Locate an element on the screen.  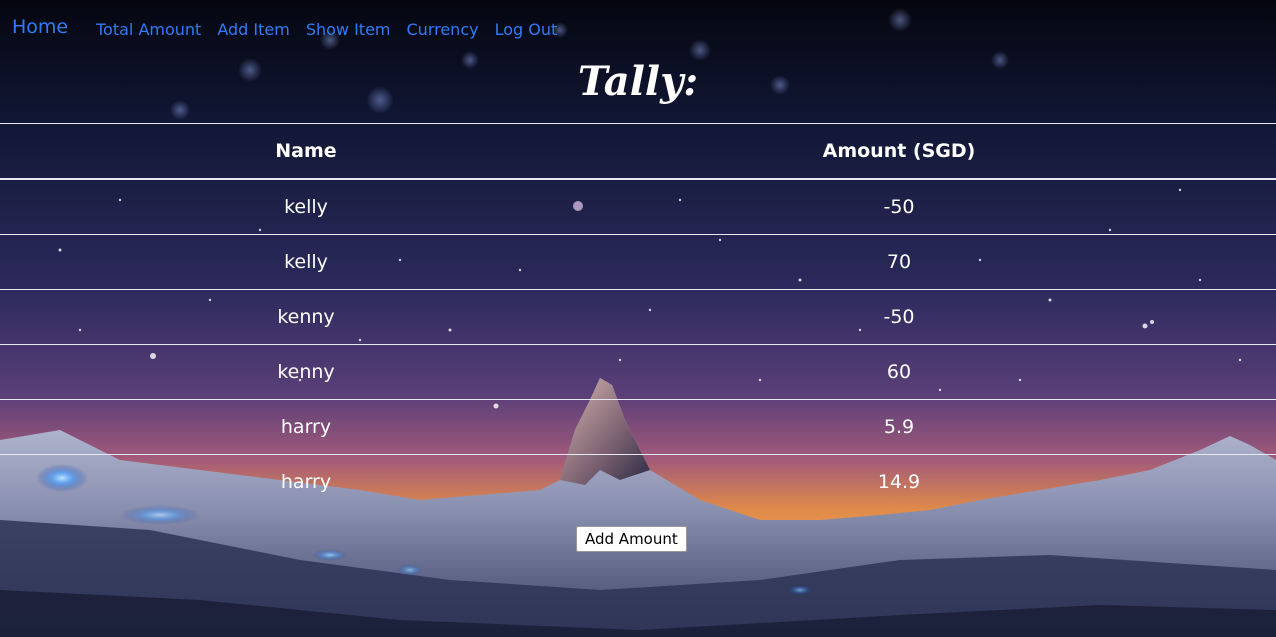
table-row: kelly 70 is located at coordinates (638, 262).